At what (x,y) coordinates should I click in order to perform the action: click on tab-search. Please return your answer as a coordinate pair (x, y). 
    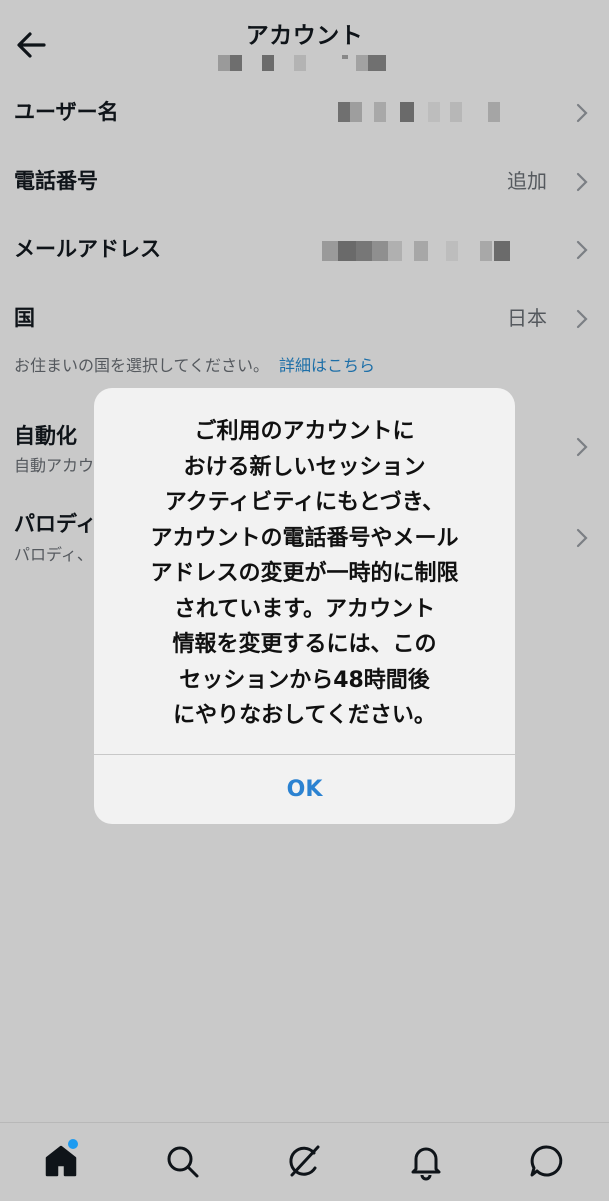
    Looking at the image, I should click on (182, 1161).